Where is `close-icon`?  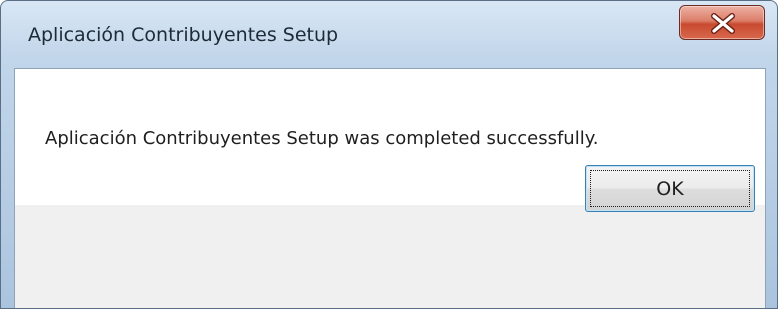 close-icon is located at coordinates (723, 23).